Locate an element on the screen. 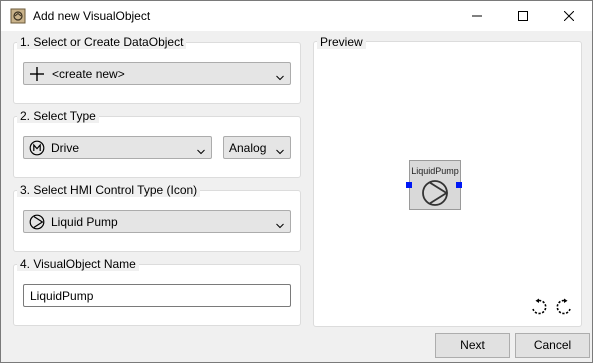 The width and height of the screenshot is (593, 363). type-combobox: Drive is located at coordinates (117, 147).